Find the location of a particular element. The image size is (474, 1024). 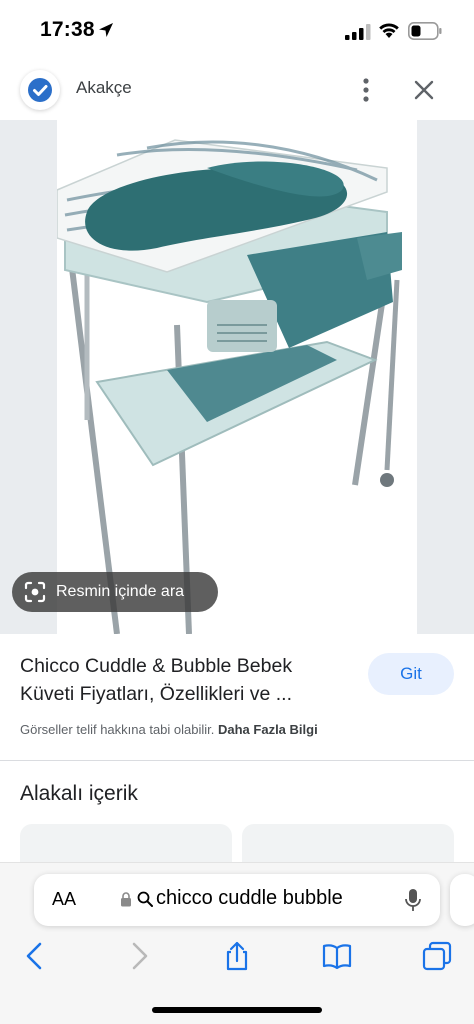

close-icon is located at coordinates (424, 90).